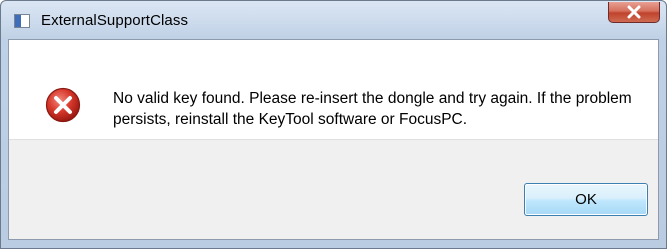 The image size is (669, 251). Describe the element at coordinates (63, 105) in the screenshot. I see `error-icon` at that location.